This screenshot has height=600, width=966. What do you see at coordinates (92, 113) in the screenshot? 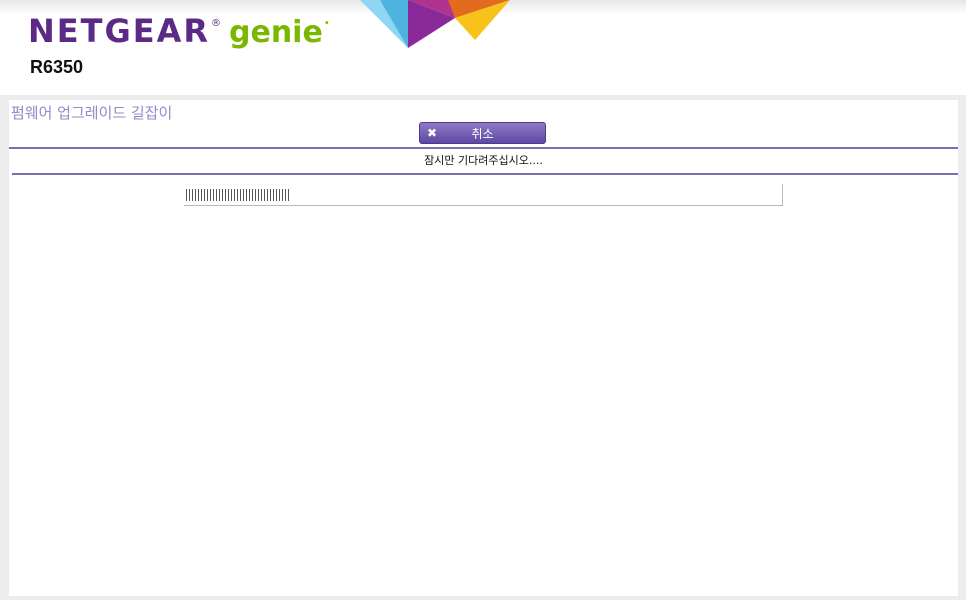
I see `page-title: 펌웨어 업그레이드 길잡이` at bounding box center [92, 113].